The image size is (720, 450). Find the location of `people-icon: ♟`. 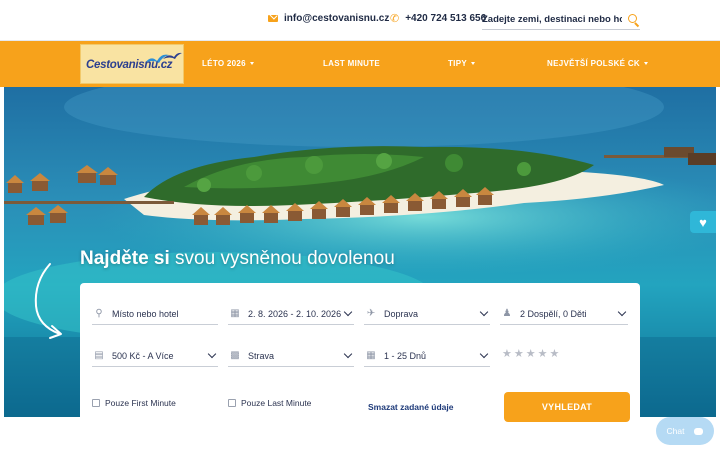

people-icon: ♟ is located at coordinates (507, 313).